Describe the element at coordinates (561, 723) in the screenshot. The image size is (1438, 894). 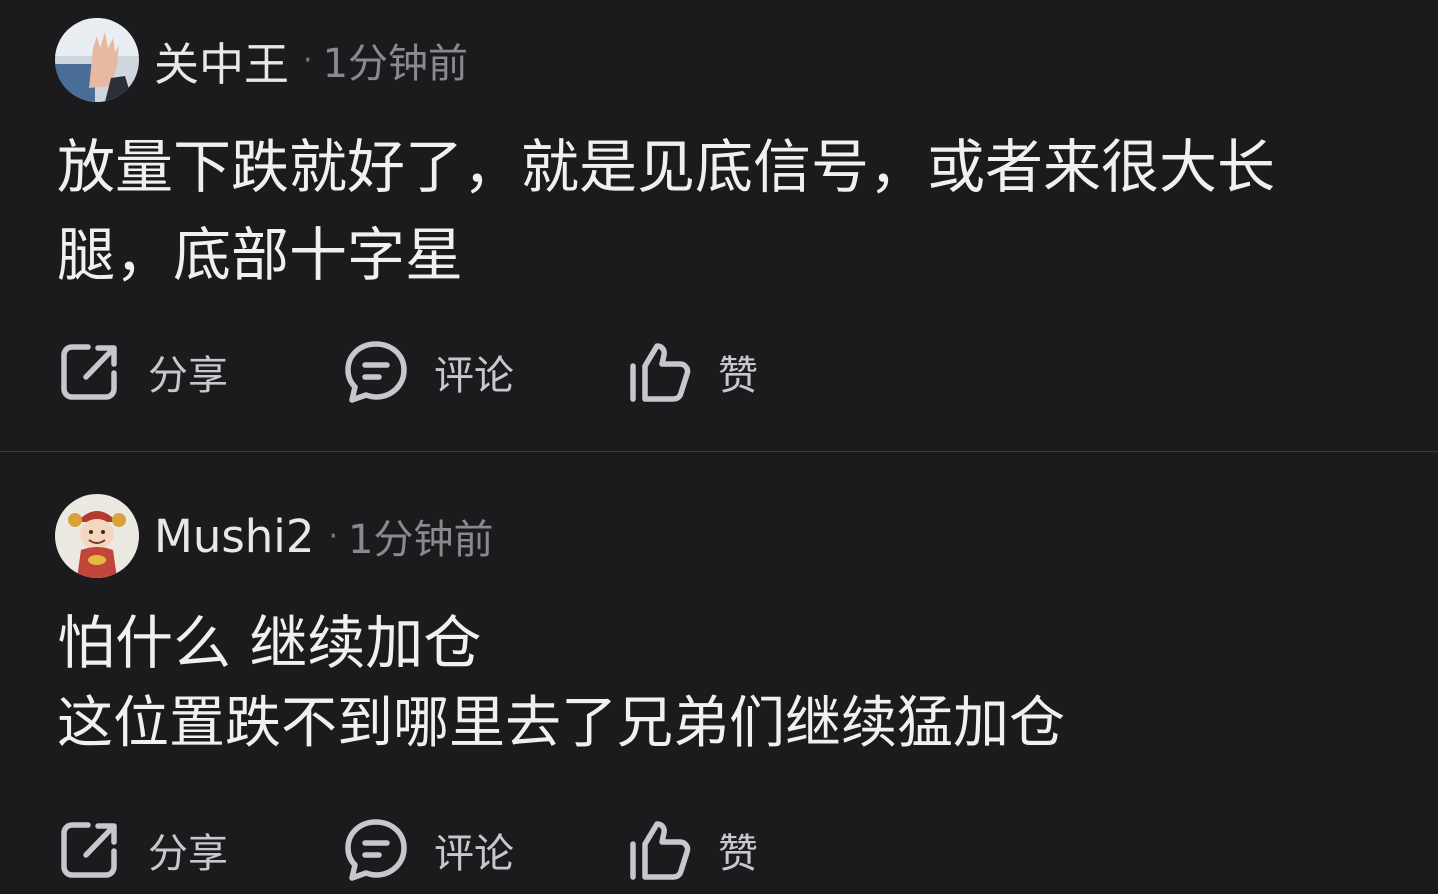
I see `comment-line: 这位置跌不到哪里去了兄弟们继续猛加仓` at that location.